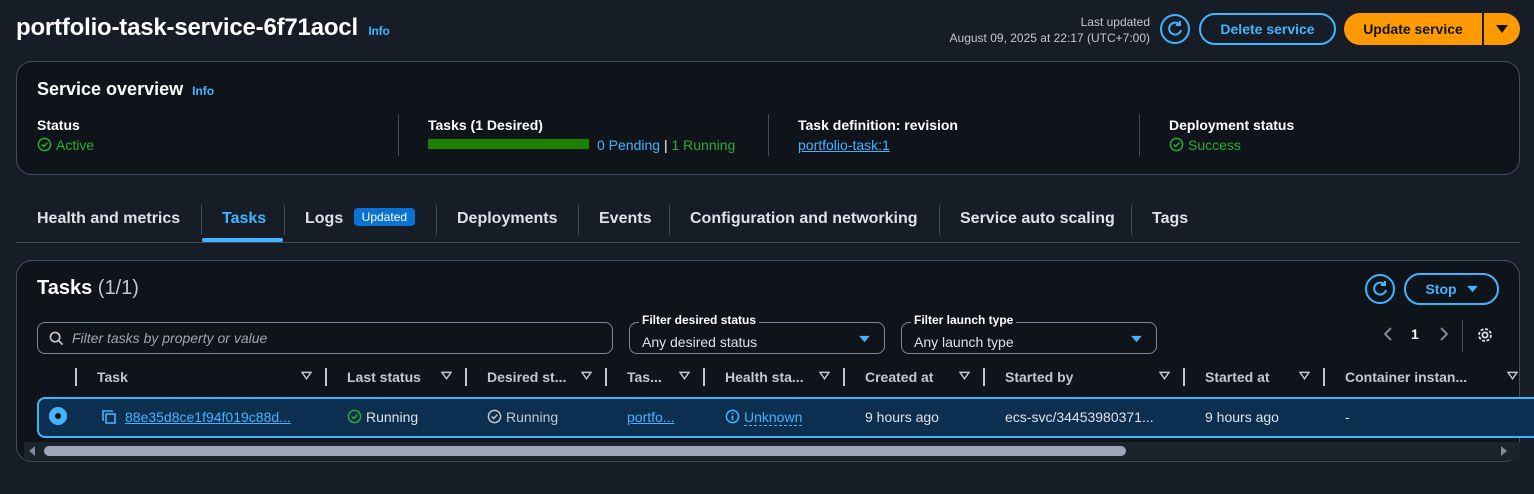 This screenshot has width=1534, height=494. I want to click on started-at-value: 9 hours ago, so click(1242, 417).